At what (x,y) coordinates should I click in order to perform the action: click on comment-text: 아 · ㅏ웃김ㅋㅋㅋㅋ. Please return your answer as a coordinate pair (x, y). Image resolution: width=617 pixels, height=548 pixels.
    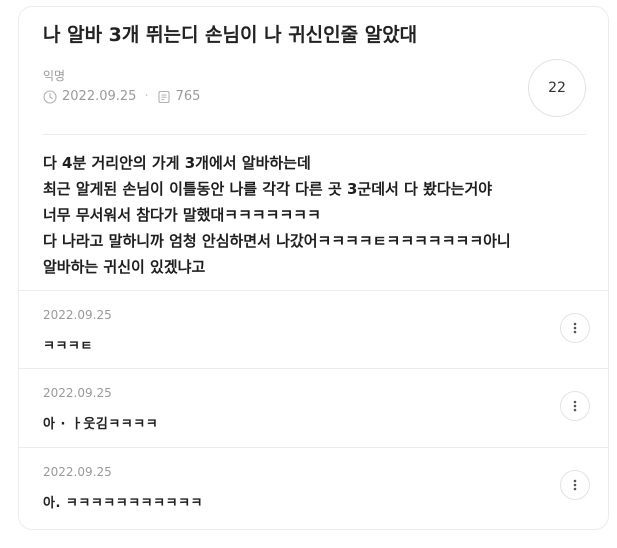
    Looking at the image, I should click on (101, 424).